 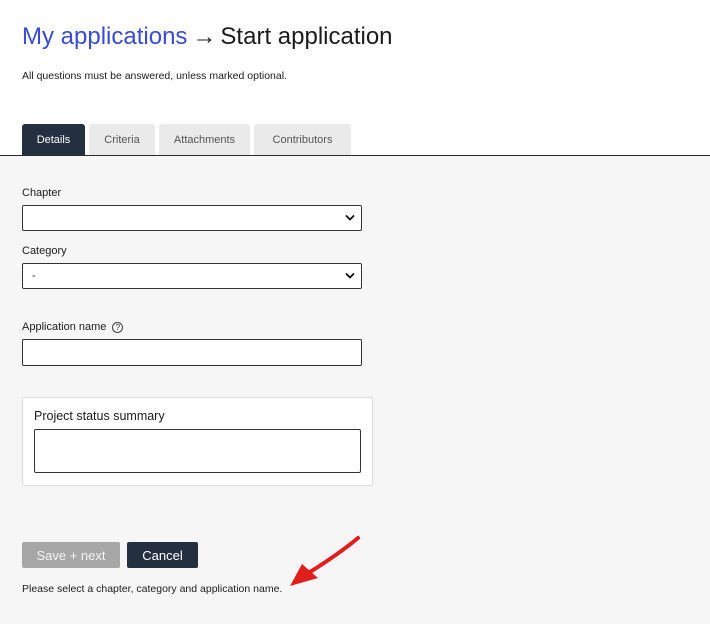 I want to click on application-name-label: Application name ?, so click(x=73, y=327).